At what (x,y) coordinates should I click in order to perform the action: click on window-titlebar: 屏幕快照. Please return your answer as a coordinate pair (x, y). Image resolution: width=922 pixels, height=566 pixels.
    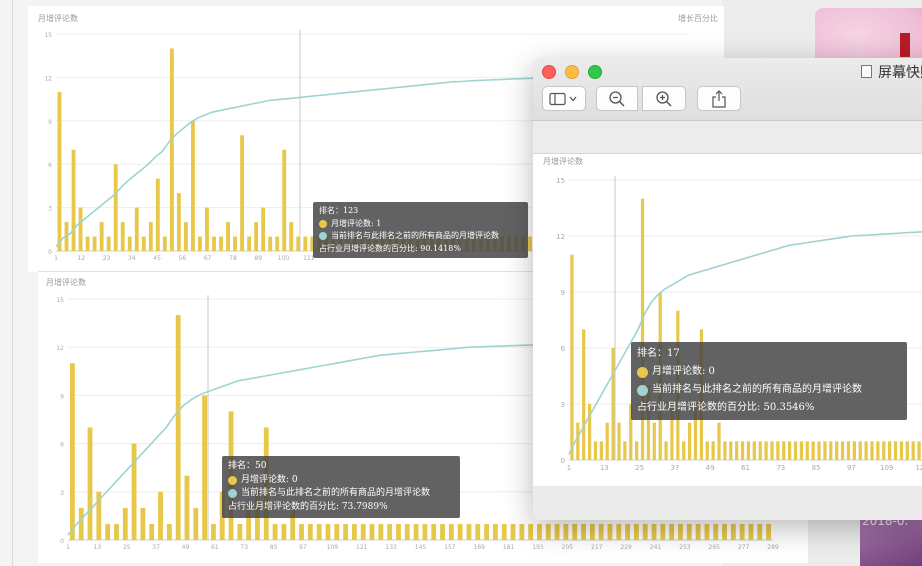
    Looking at the image, I should click on (727, 89).